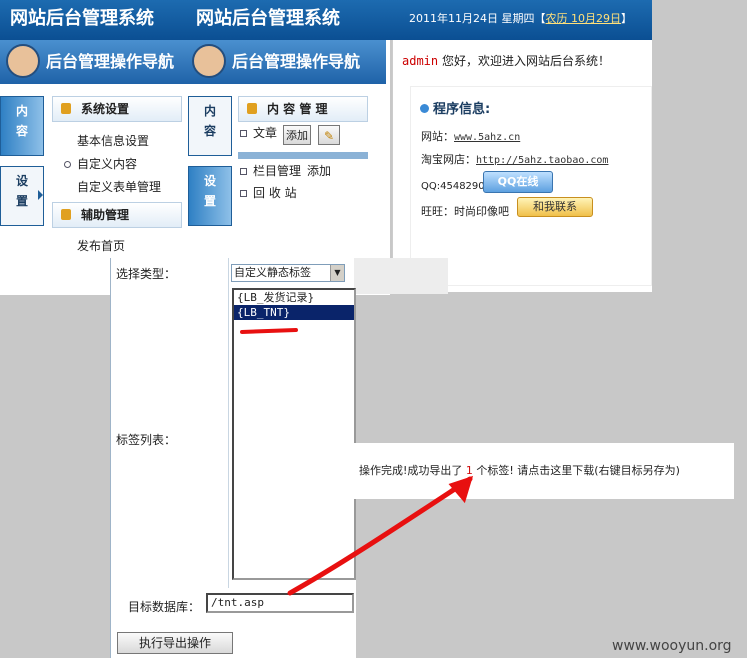  What do you see at coordinates (542, 160) in the screenshot?
I see `shop-link: http://5ahz.taobao.com` at bounding box center [542, 160].